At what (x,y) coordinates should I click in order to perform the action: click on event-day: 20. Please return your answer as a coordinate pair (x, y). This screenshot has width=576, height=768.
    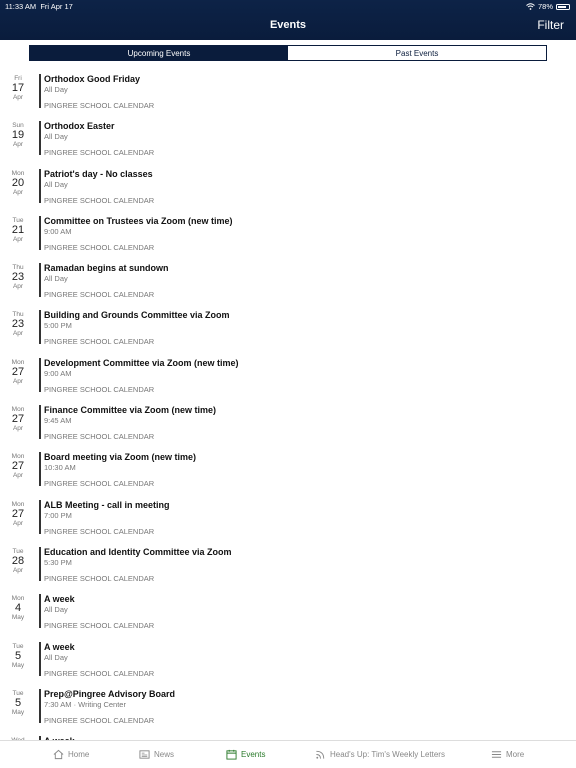
    Looking at the image, I should click on (18, 182).